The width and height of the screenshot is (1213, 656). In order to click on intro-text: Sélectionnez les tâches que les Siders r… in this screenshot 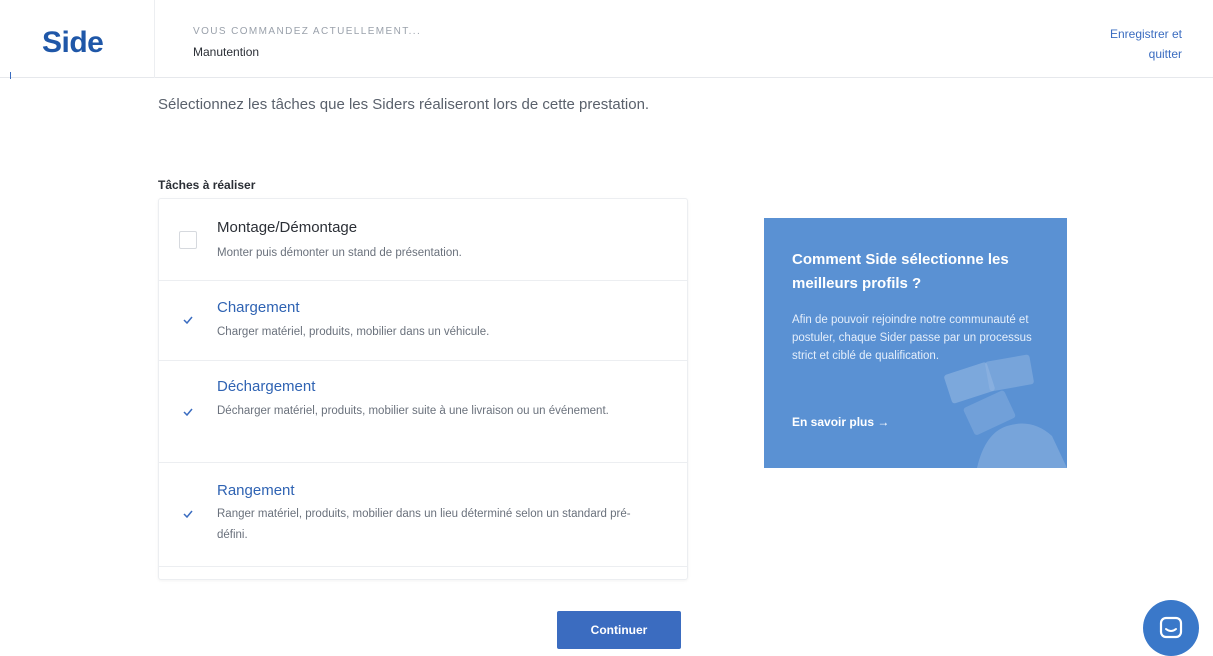, I will do `click(404, 104)`.